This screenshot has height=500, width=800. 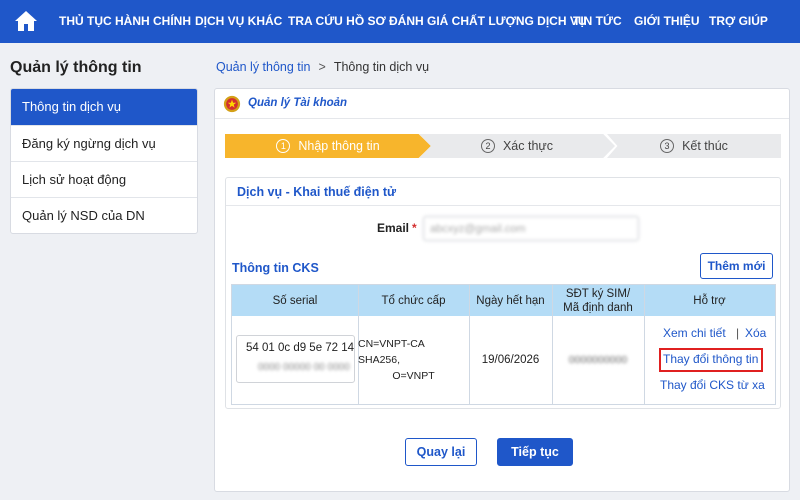 I want to click on step-number: 2, so click(x=487, y=146).